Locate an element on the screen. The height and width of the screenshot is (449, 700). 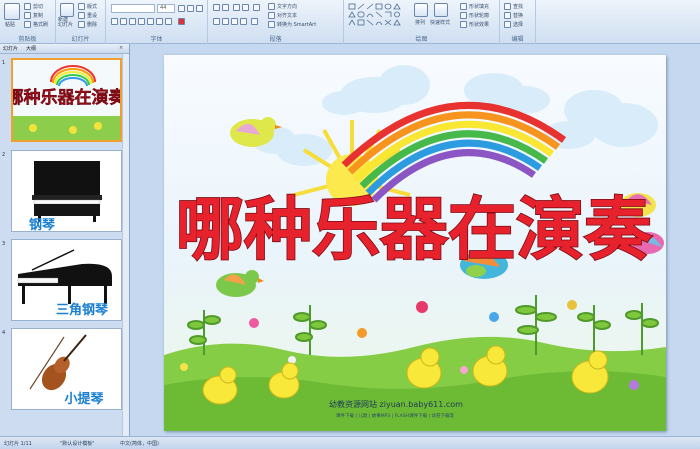
spacing-icon is located at coordinates (159, 21).